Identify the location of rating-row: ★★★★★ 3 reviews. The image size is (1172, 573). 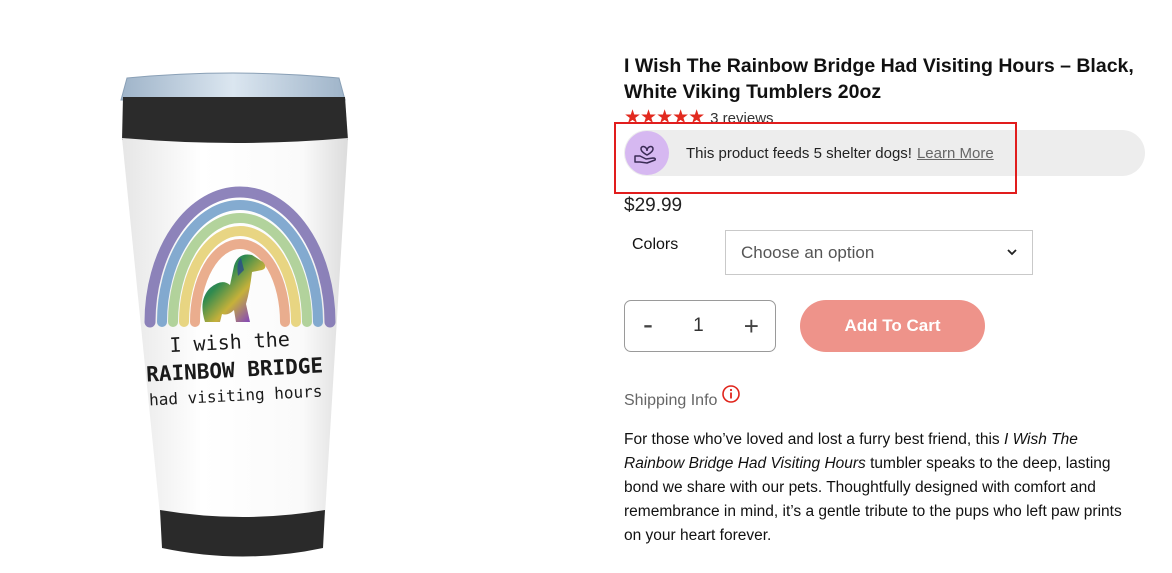
(699, 118).